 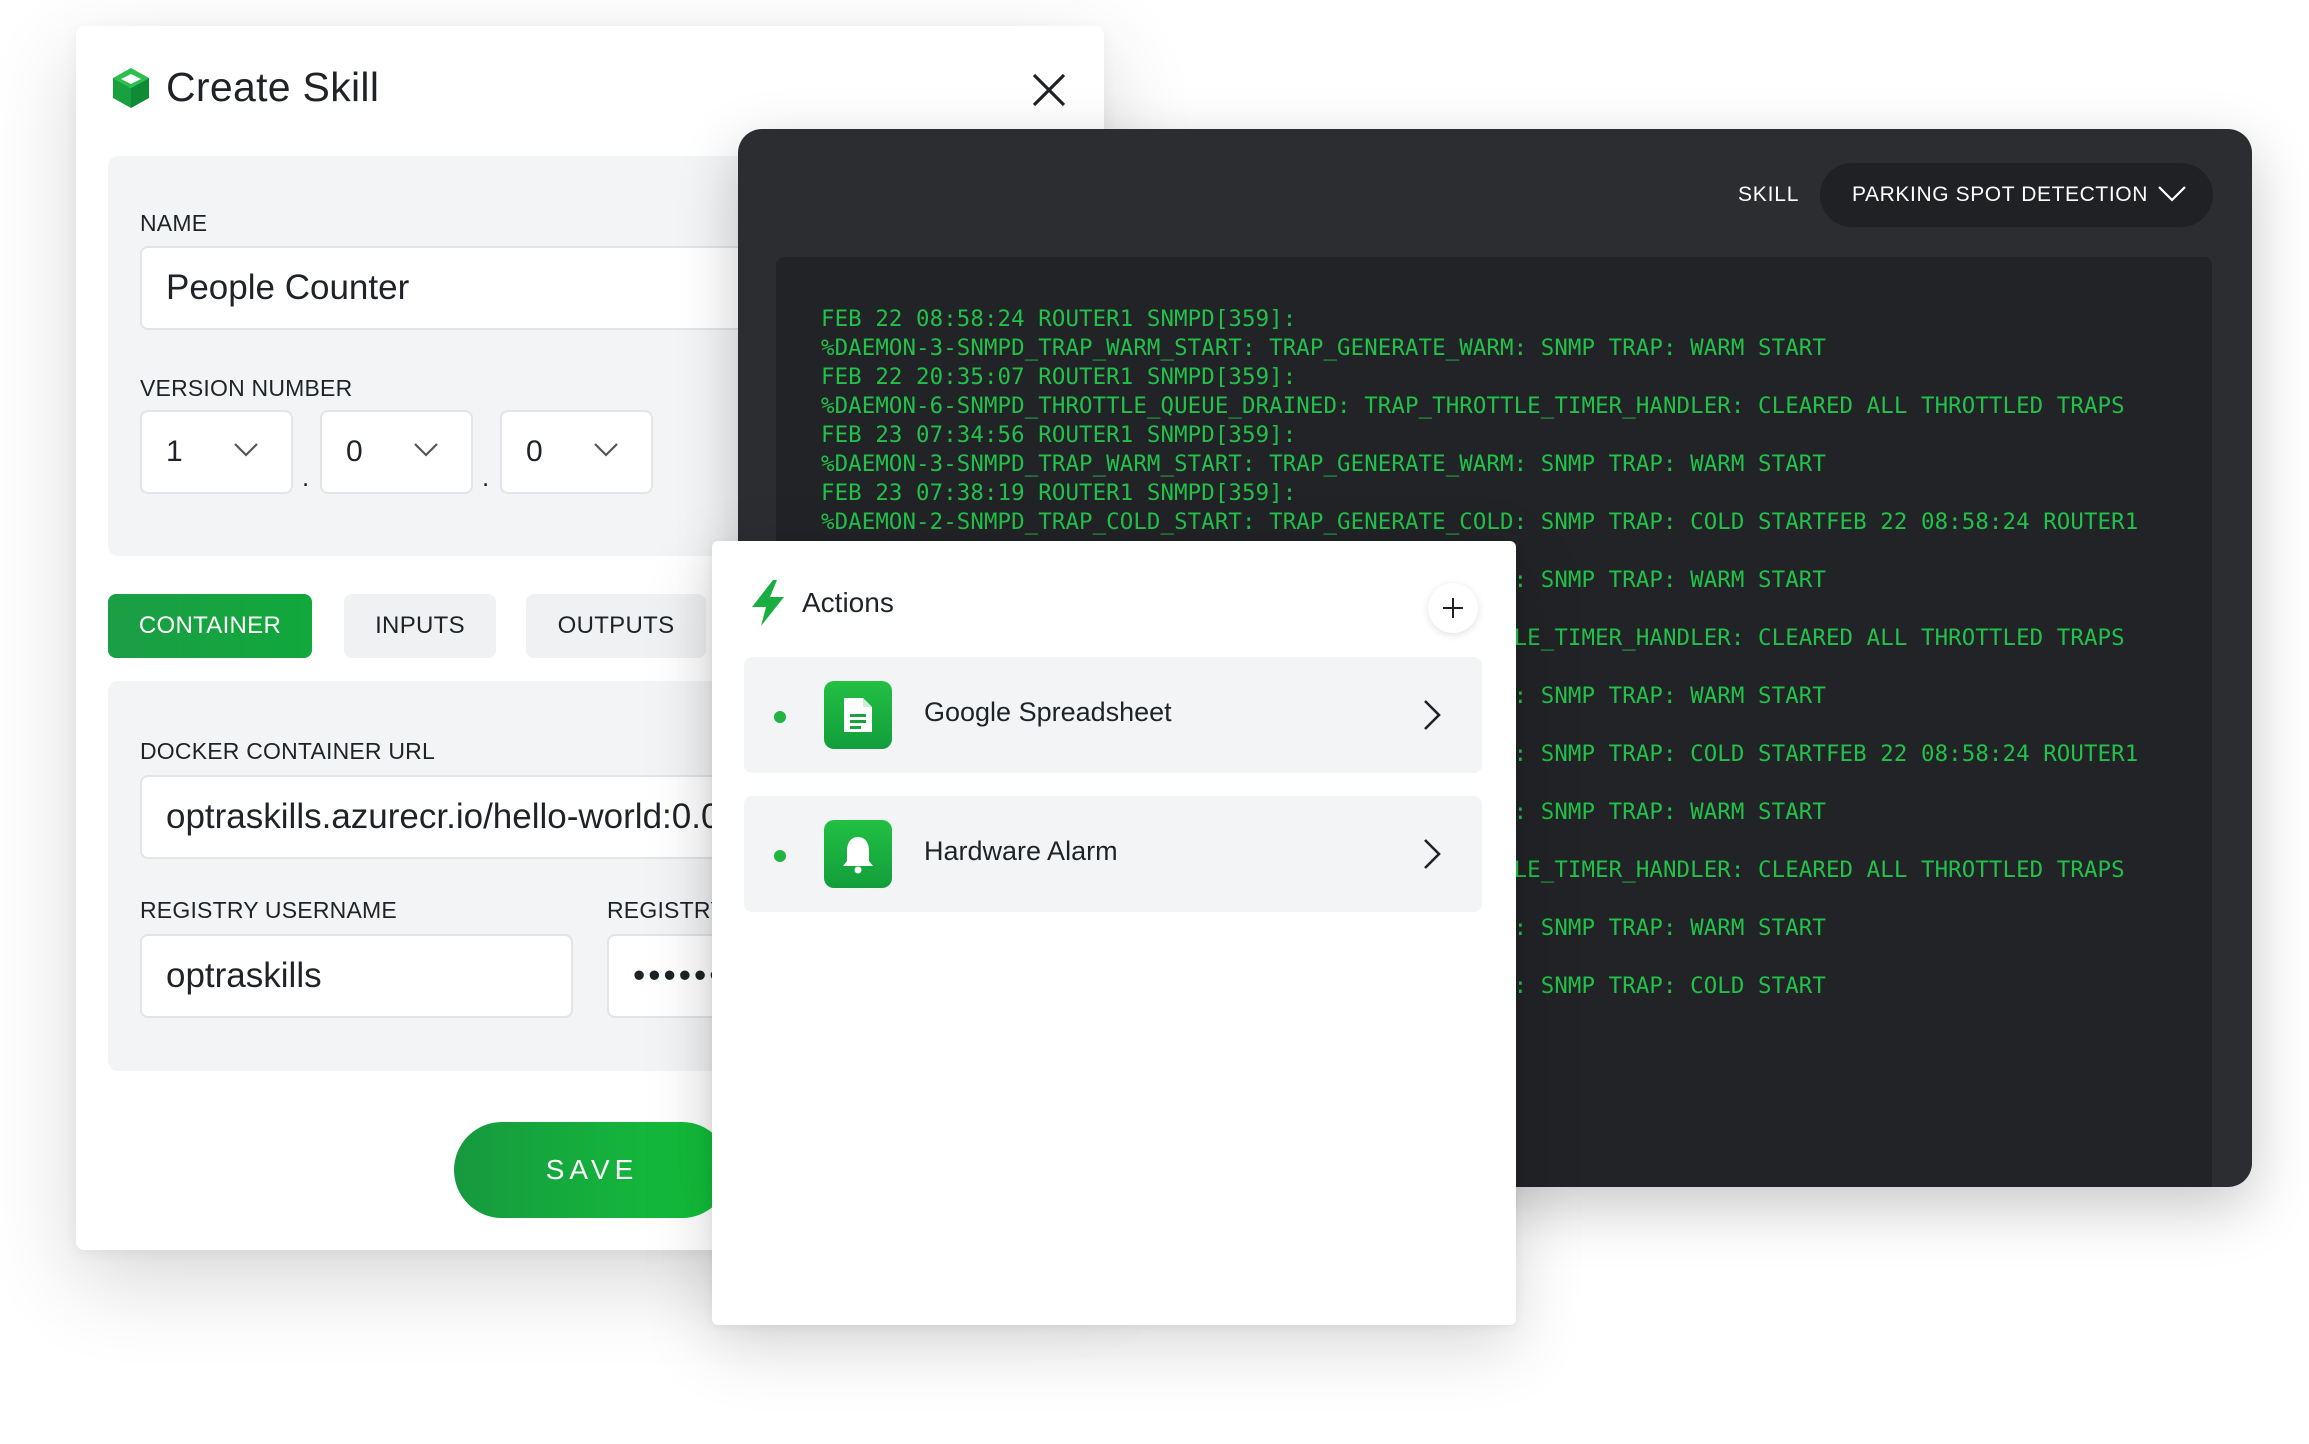 I want to click on lightning-icon, so click(x=768, y=603).